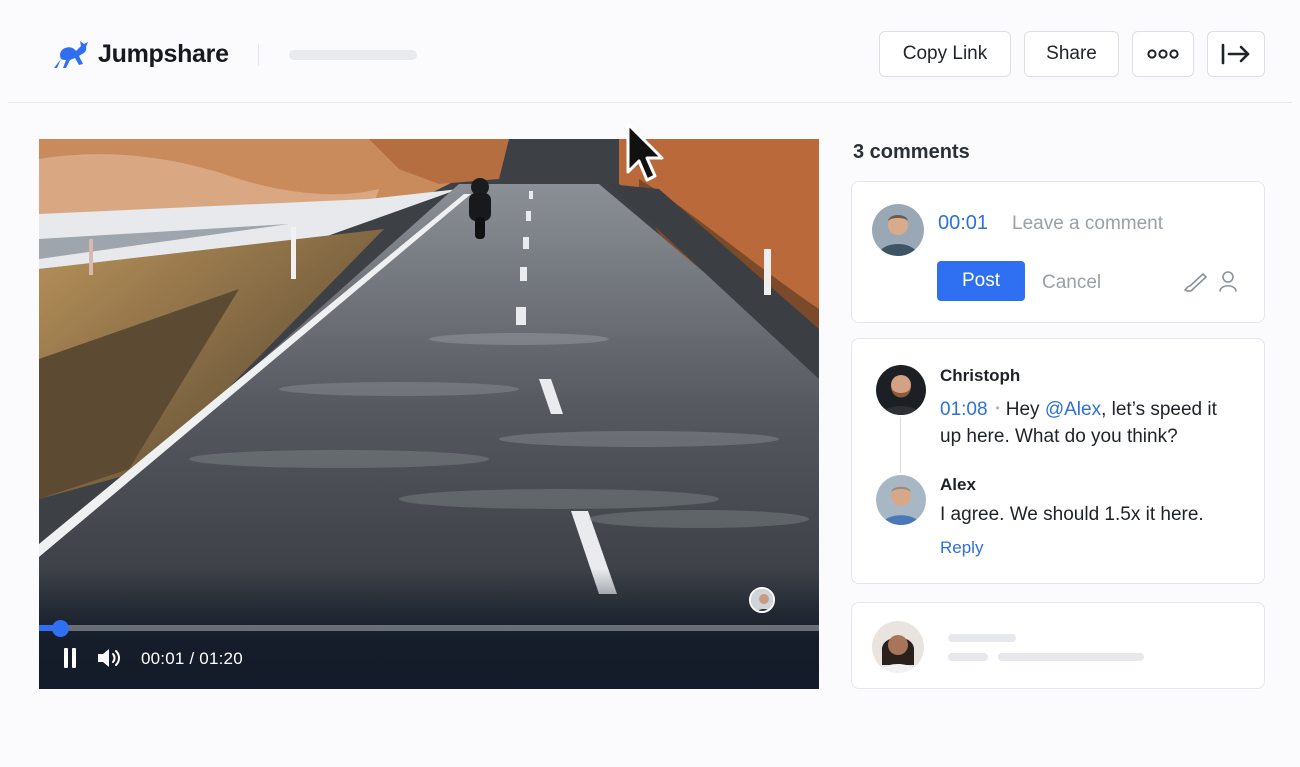 Image resolution: width=1300 pixels, height=767 pixels. What do you see at coordinates (964, 409) in the screenshot?
I see `comment-timestamp-link: 01:08` at bounding box center [964, 409].